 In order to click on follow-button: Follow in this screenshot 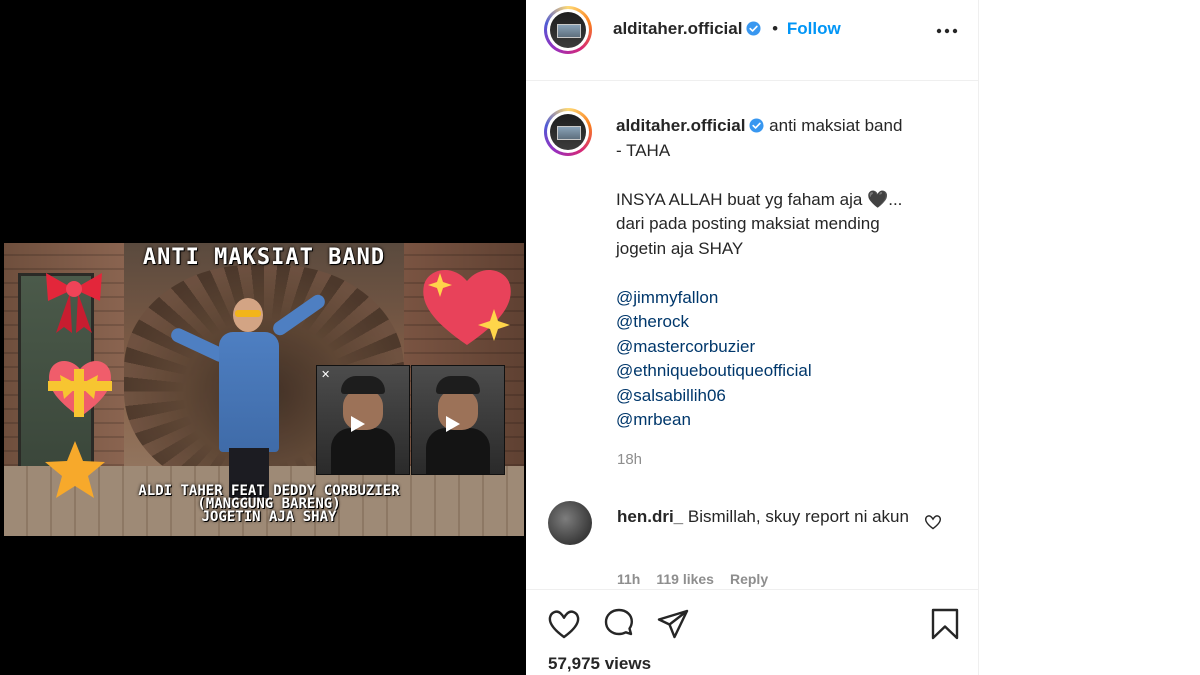, I will do `click(814, 28)`.